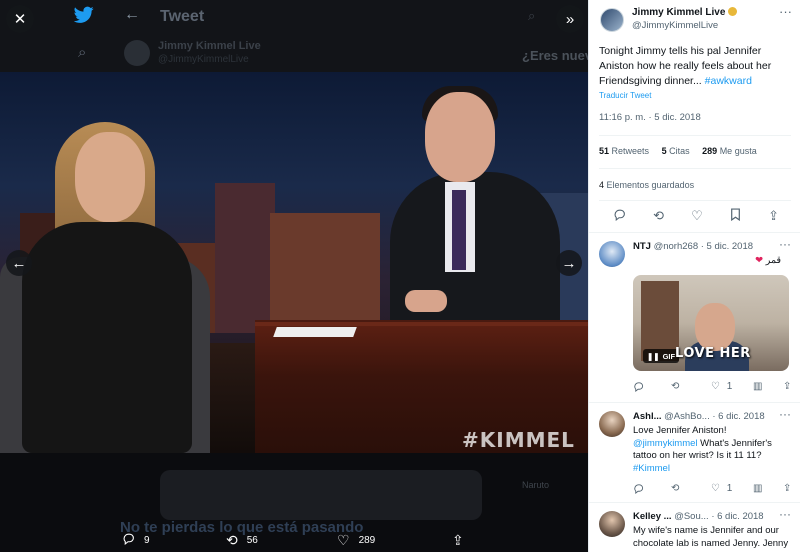  I want to click on like-button: ♡, so click(697, 216).